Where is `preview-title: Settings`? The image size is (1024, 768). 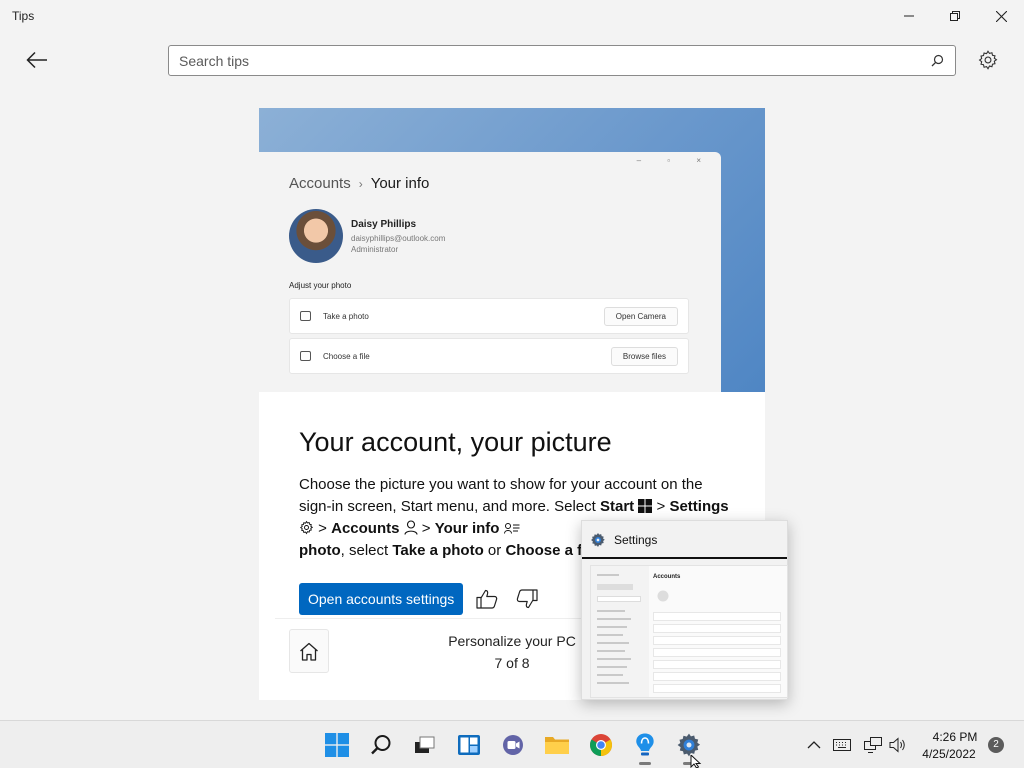
preview-title: Settings is located at coordinates (636, 540).